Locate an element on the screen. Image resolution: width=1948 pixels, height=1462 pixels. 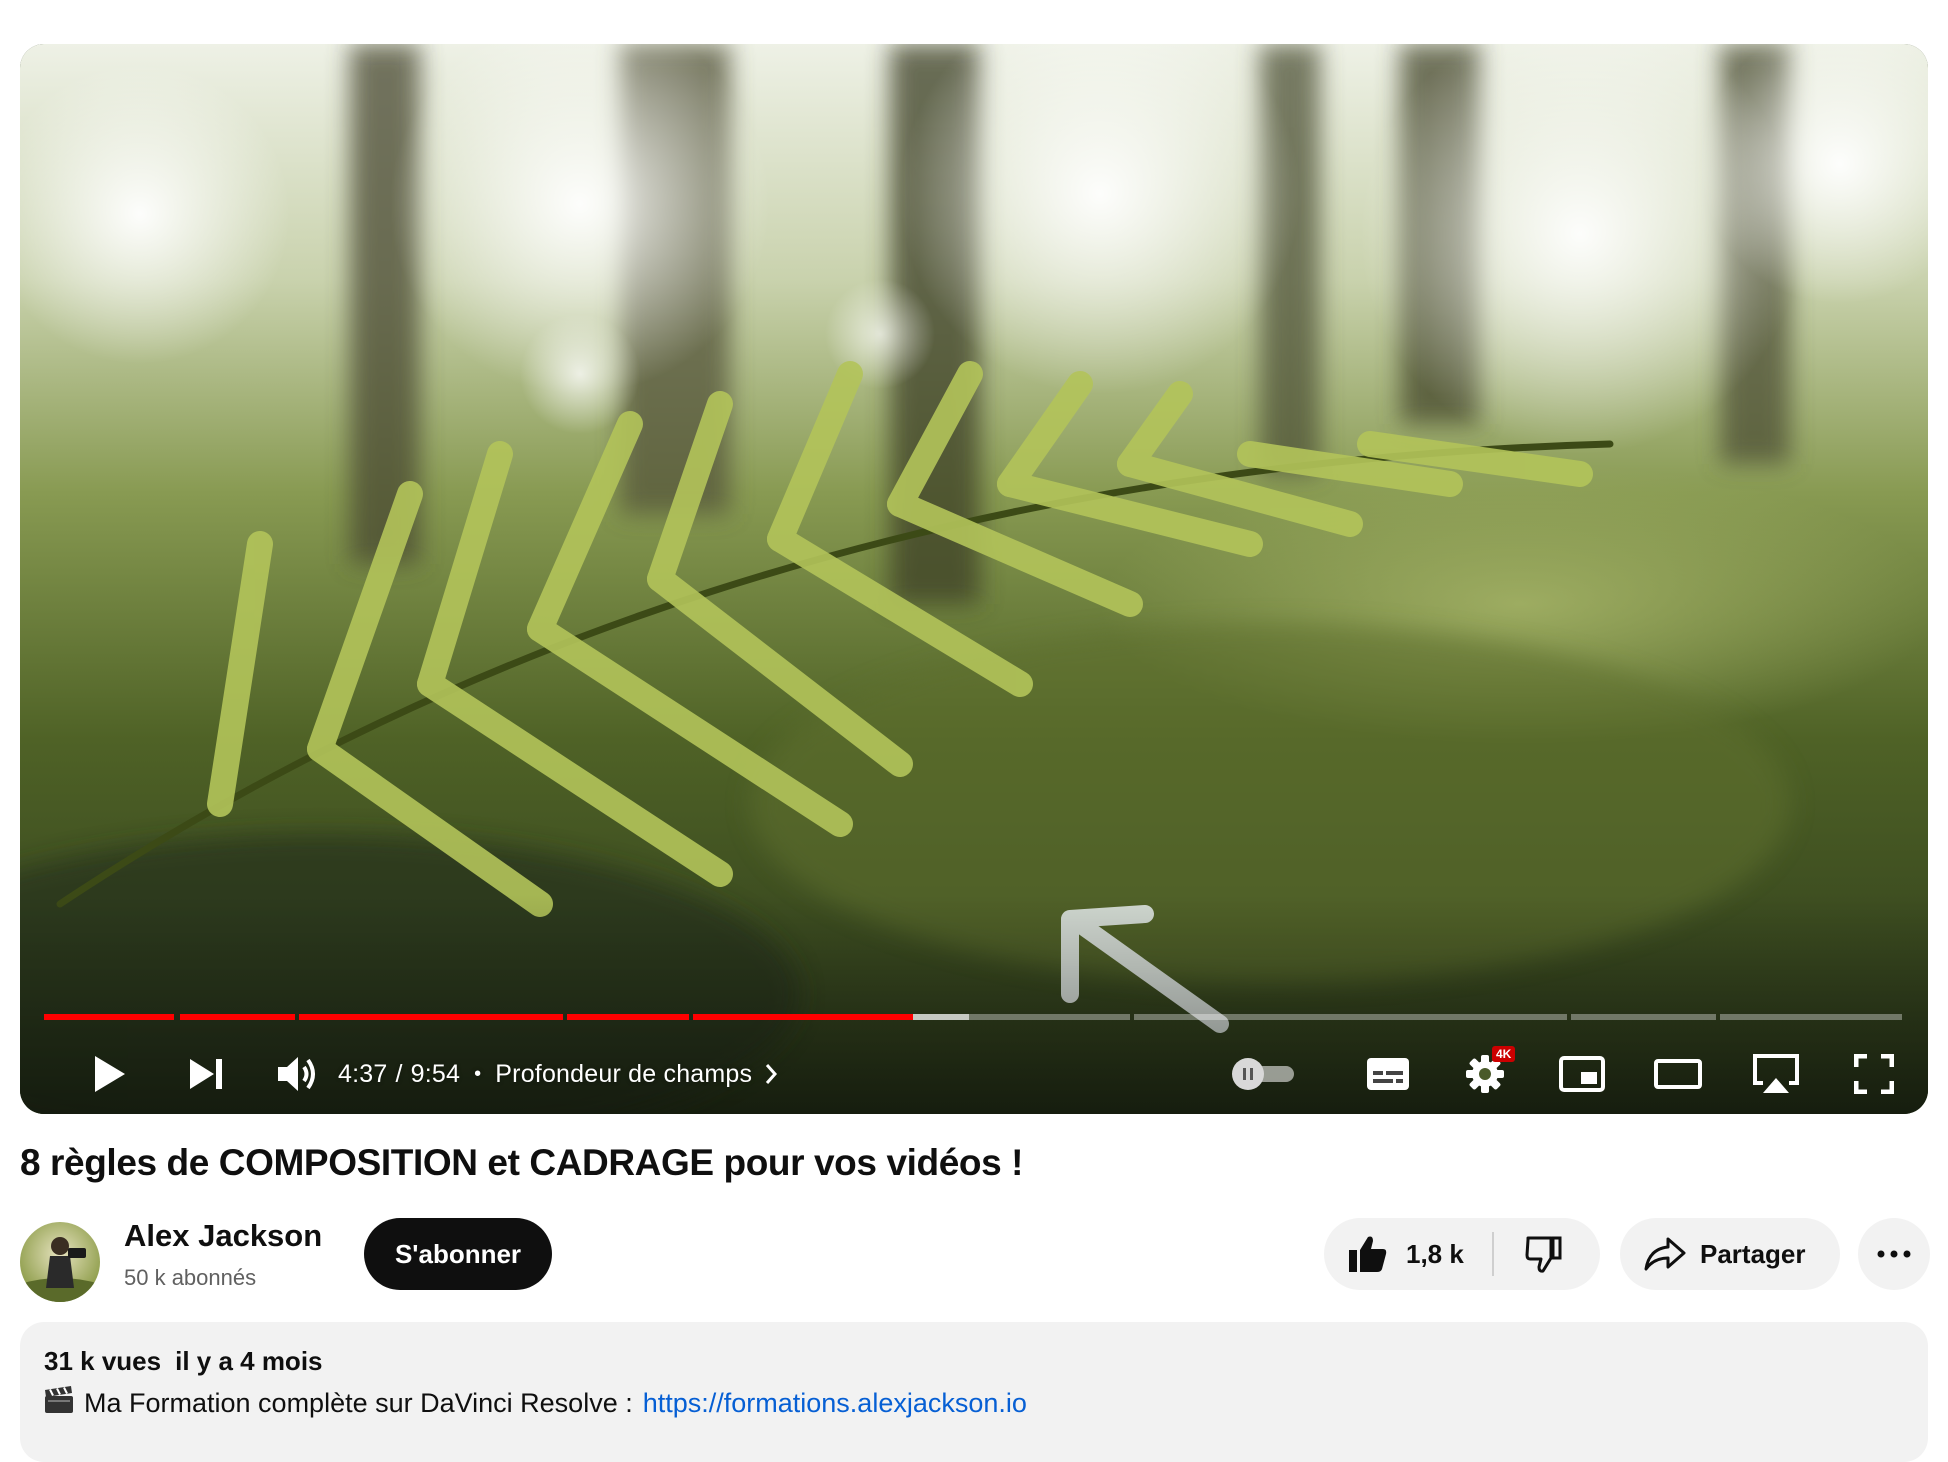
fullscreen-icon is located at coordinates (1874, 1074).